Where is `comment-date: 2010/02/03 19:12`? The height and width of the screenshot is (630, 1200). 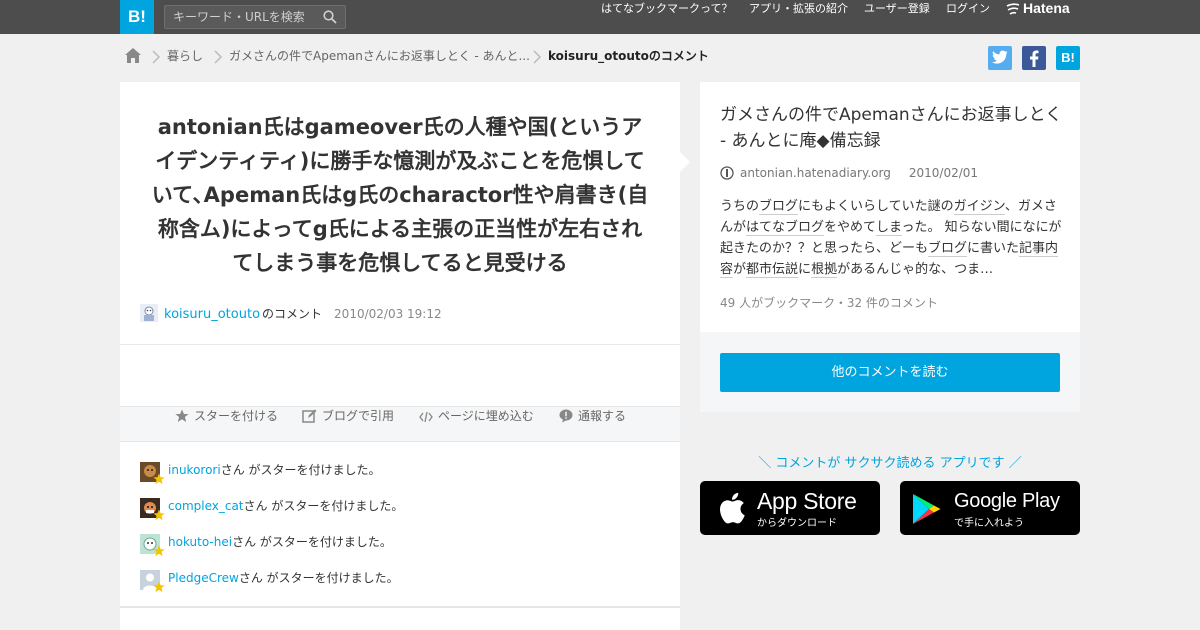 comment-date: 2010/02/03 19:12 is located at coordinates (388, 314).